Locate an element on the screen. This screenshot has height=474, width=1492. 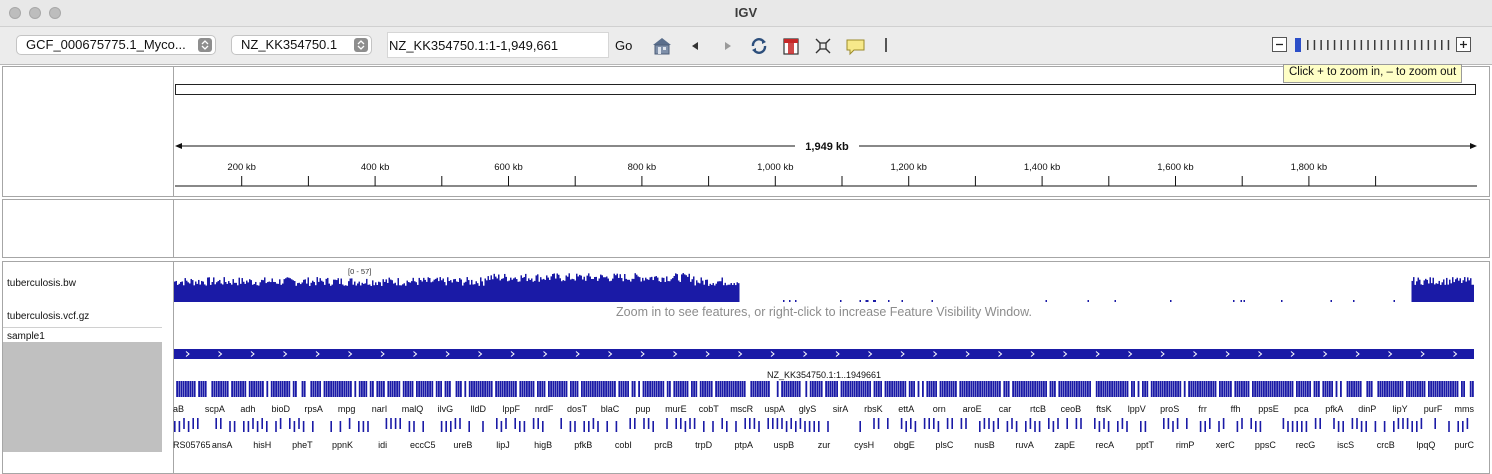
gene-label: recG is located at coordinates (1306, 445).